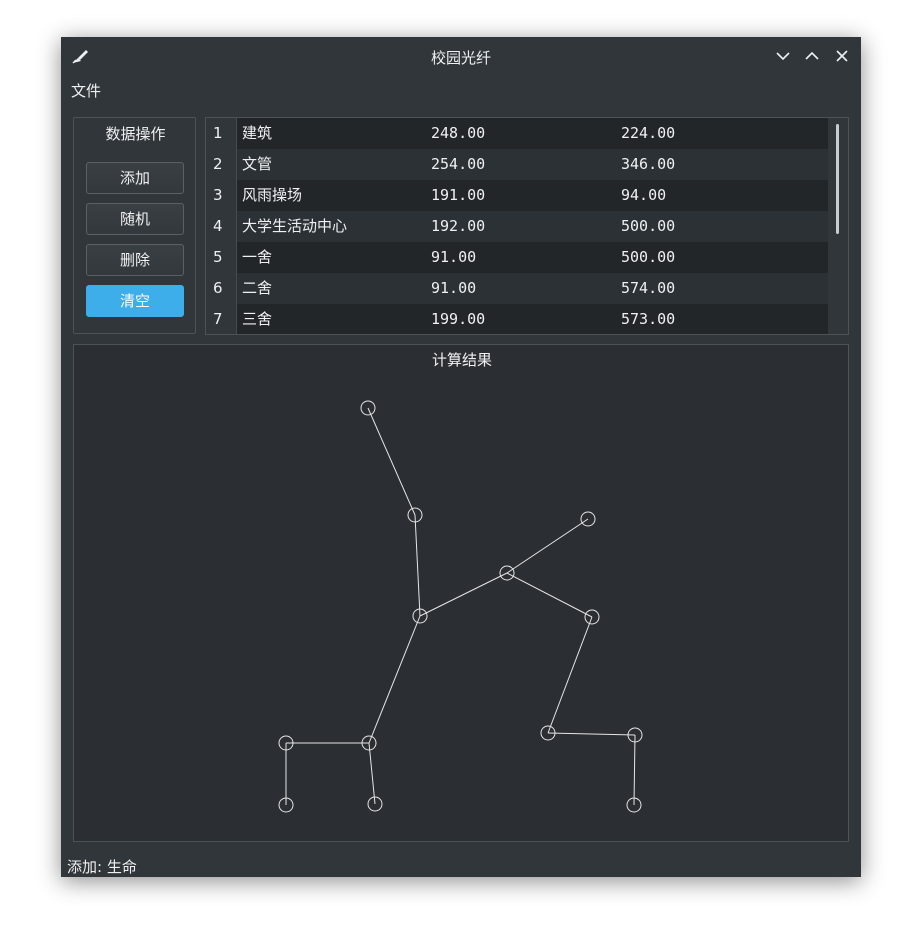  I want to click on cell-name: 建筑, so click(257, 133).